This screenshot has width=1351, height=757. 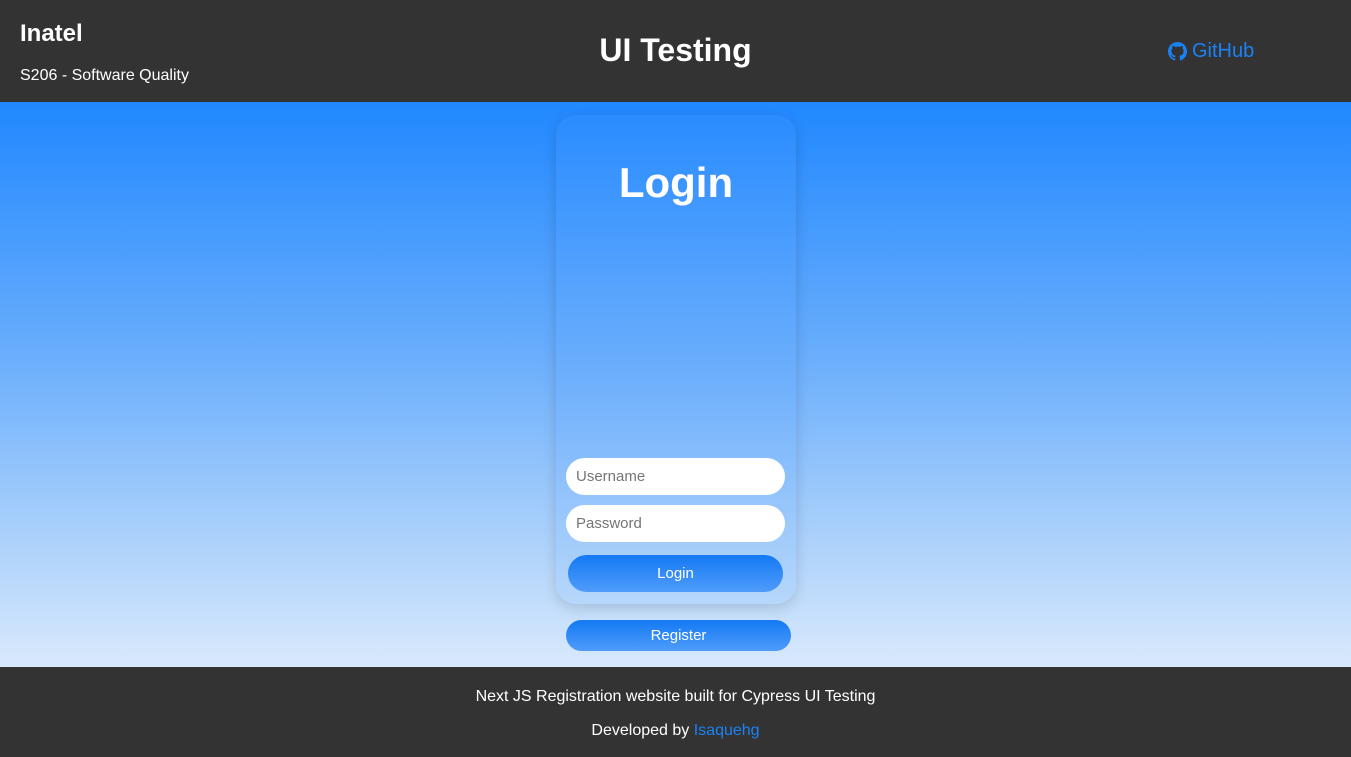 I want to click on footer-credits: Developed by Isaquehg, so click(x=675, y=731).